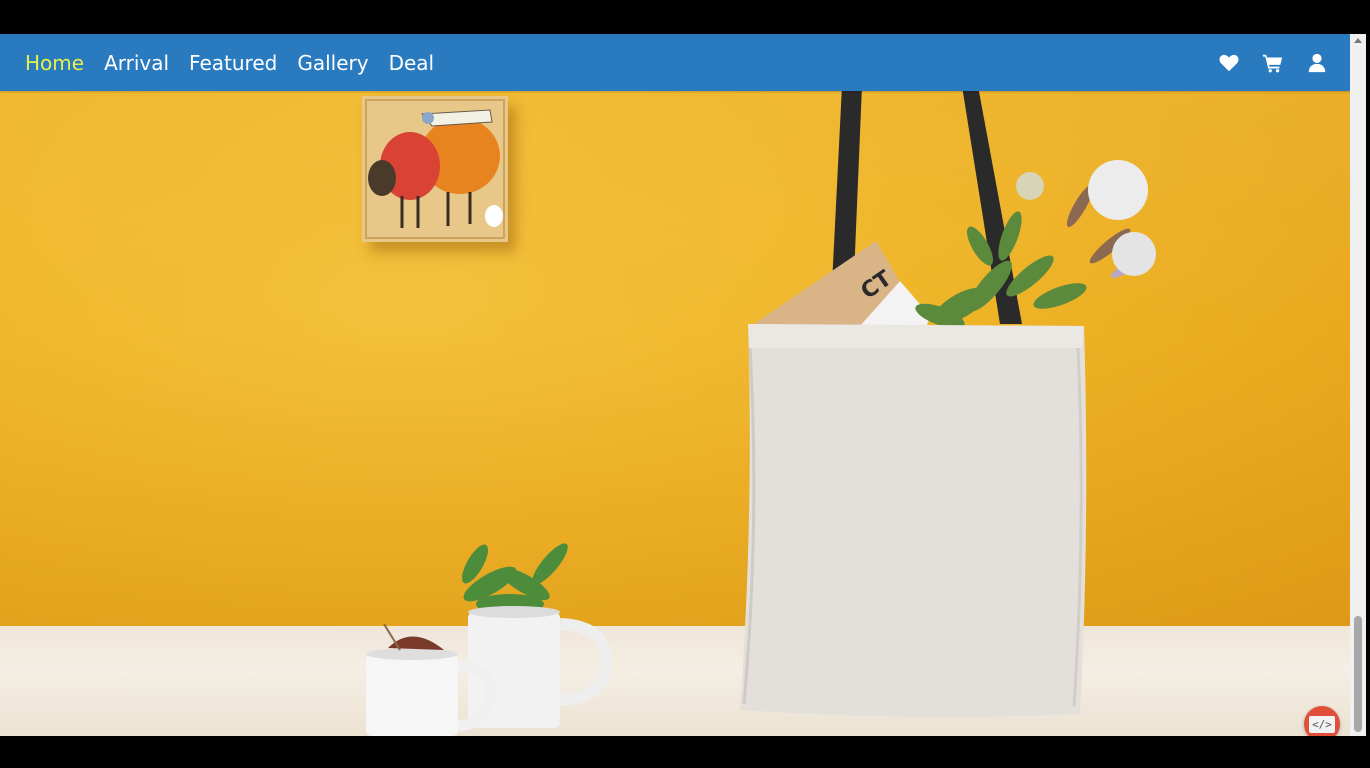 This screenshot has height=768, width=1370. Describe the element at coordinates (233, 63) in the screenshot. I see `nav-link-featured: Featured` at that location.